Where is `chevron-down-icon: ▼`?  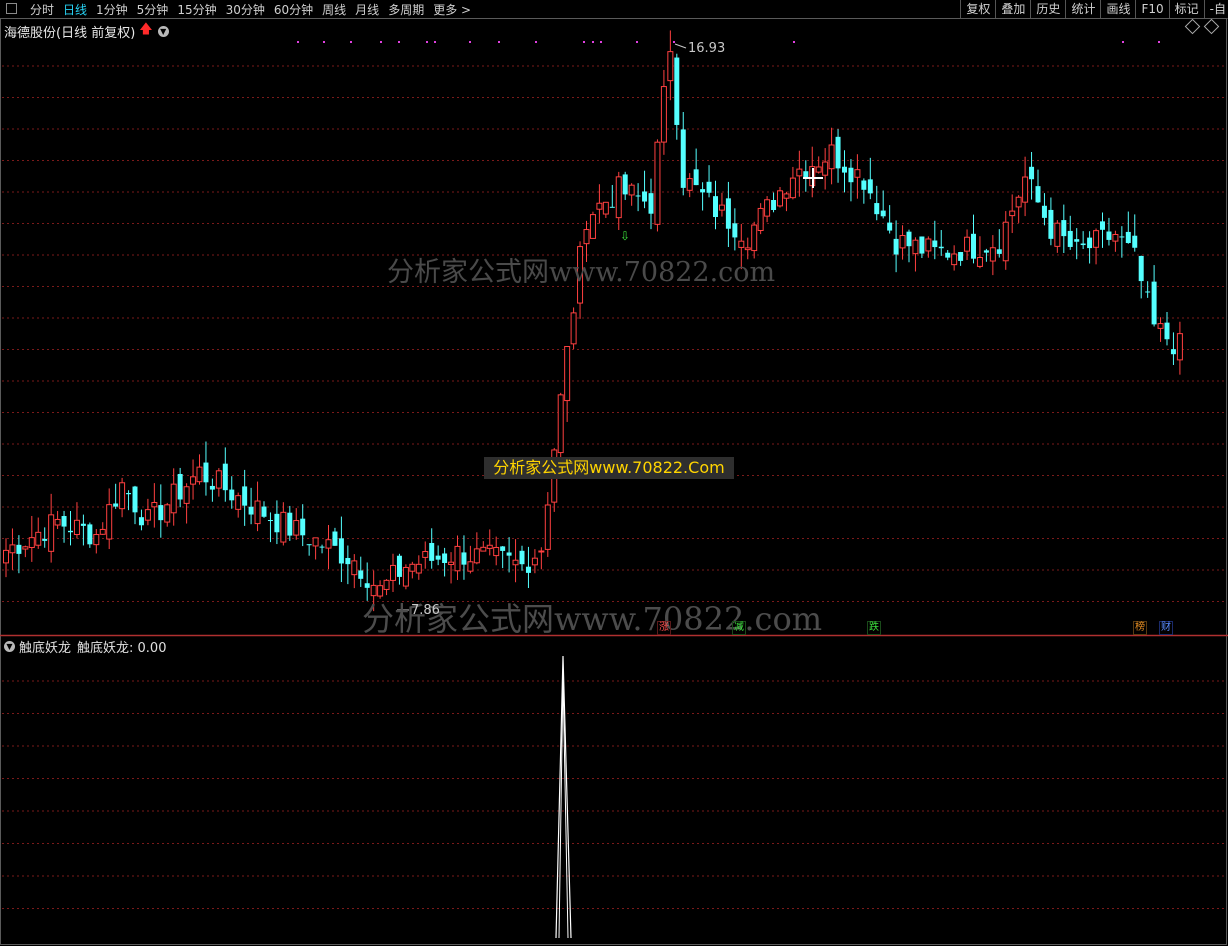 chevron-down-icon: ▼ is located at coordinates (163, 31).